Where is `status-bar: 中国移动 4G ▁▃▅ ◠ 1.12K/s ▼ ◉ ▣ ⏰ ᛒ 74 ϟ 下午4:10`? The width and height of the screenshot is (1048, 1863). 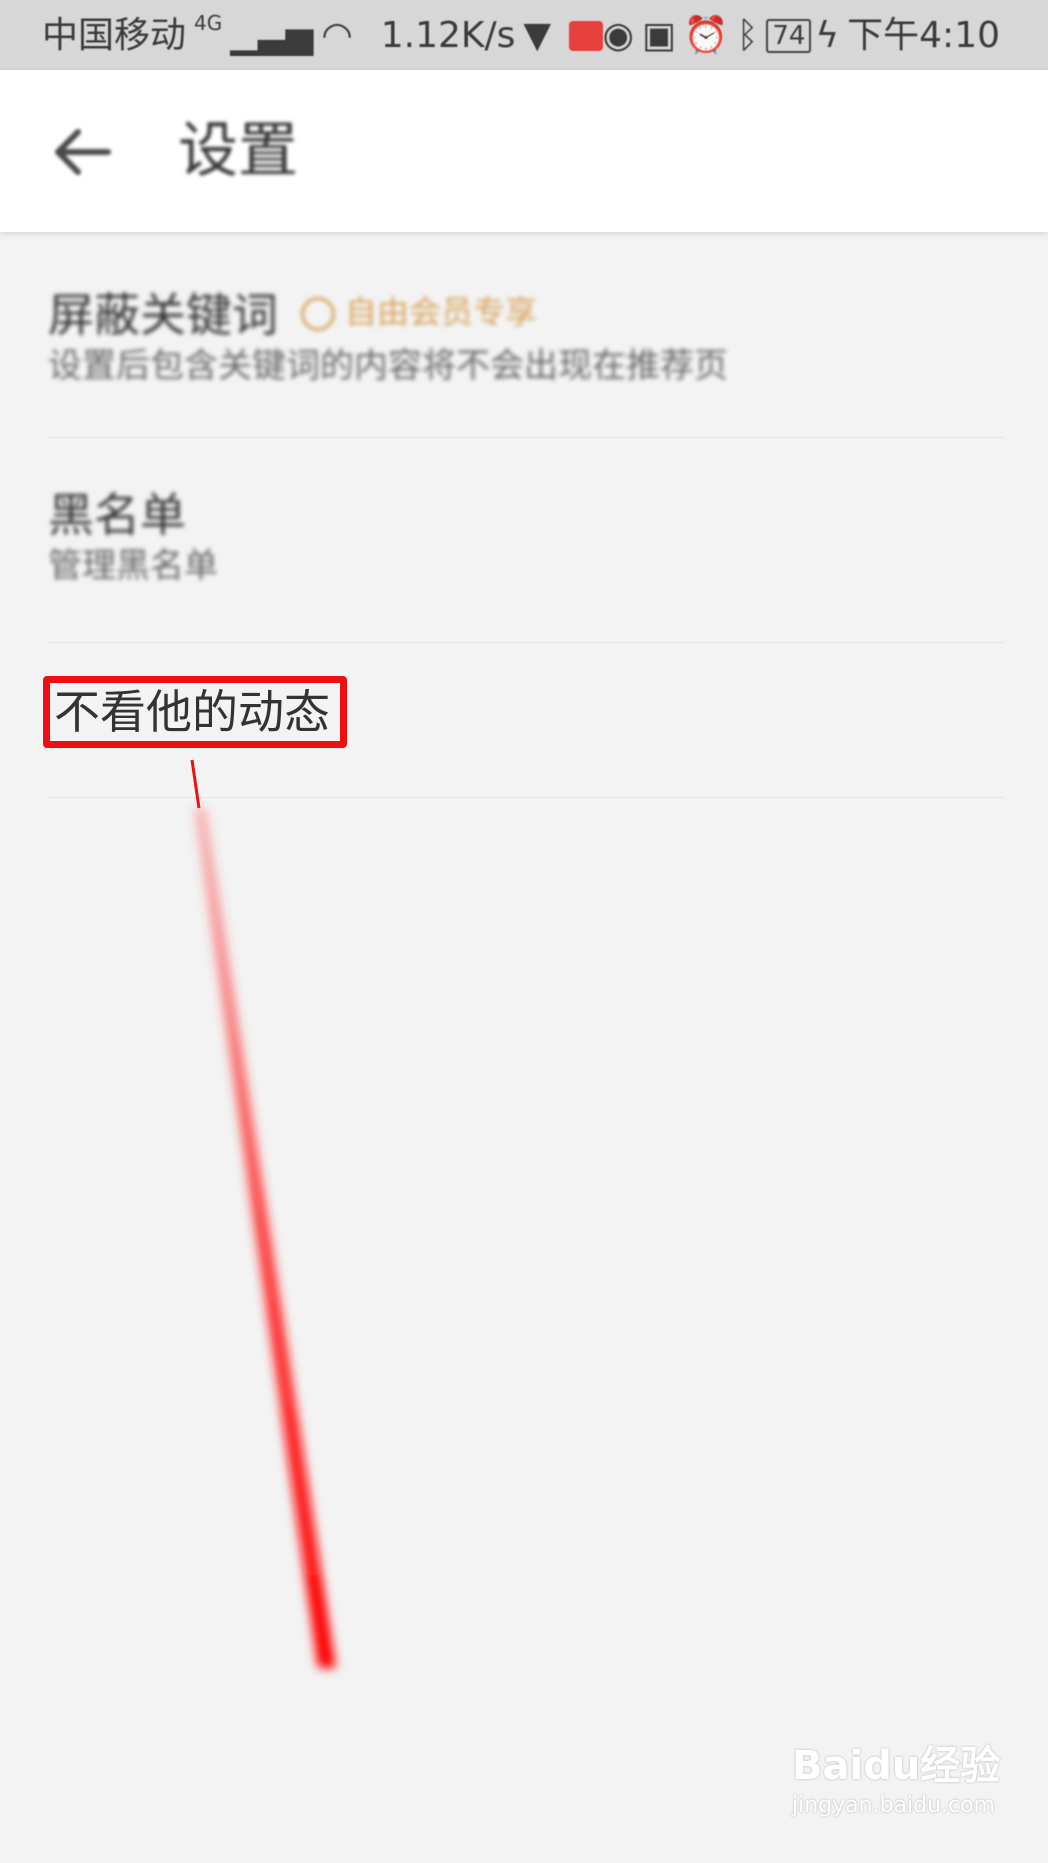
status-bar: 中国移动 4G ▁▃▅ ◠ 1.12K/s ▼ ◉ ▣ ⏰ ᛒ 74 ϟ 下午4:10 is located at coordinates (524, 35).